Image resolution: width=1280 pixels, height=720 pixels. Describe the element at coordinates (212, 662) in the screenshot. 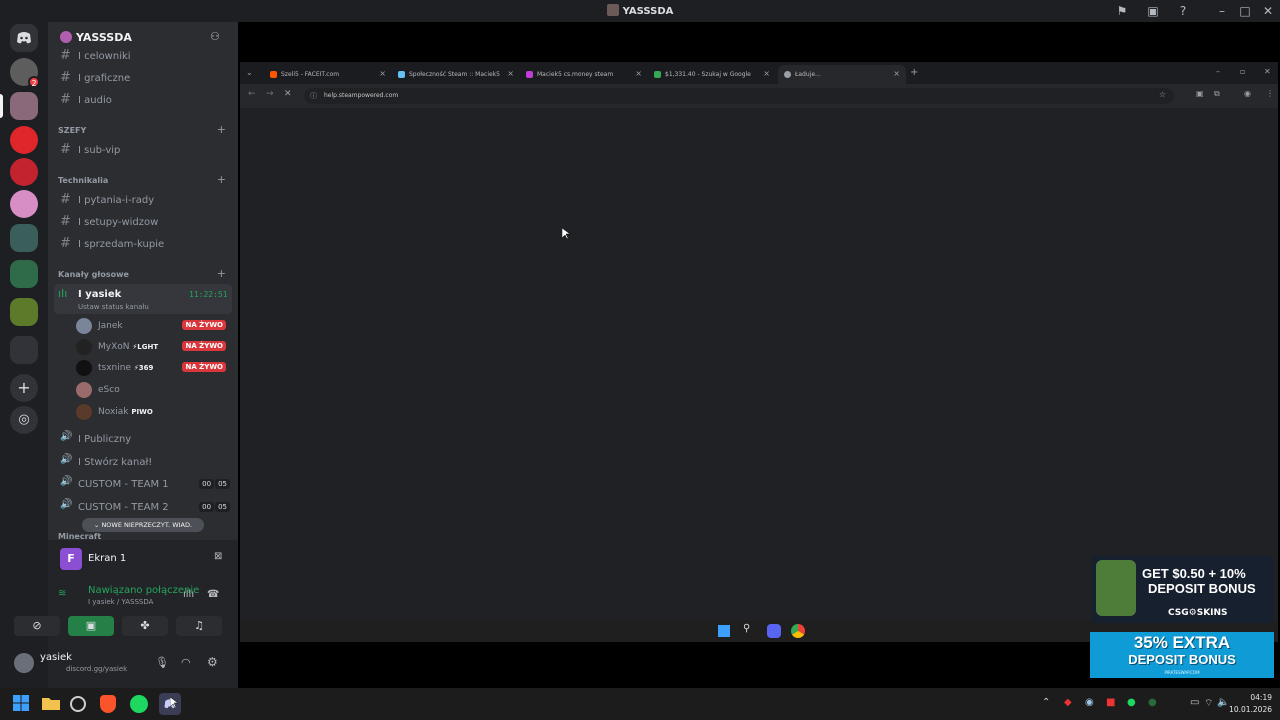

I see `settings-gear-icon: ⚙` at that location.